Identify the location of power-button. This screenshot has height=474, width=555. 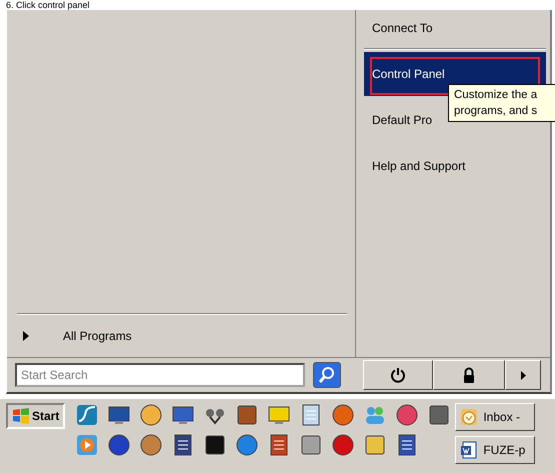
(398, 375).